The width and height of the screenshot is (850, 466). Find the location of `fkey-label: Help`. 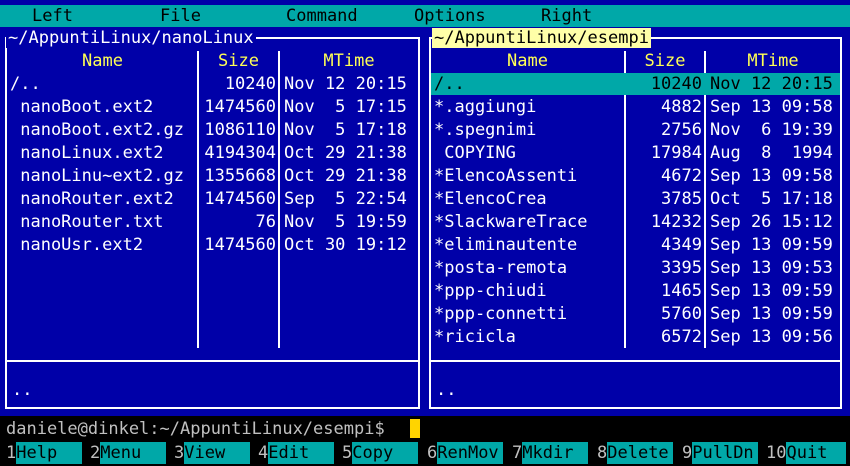

fkey-label: Help is located at coordinates (49, 453).